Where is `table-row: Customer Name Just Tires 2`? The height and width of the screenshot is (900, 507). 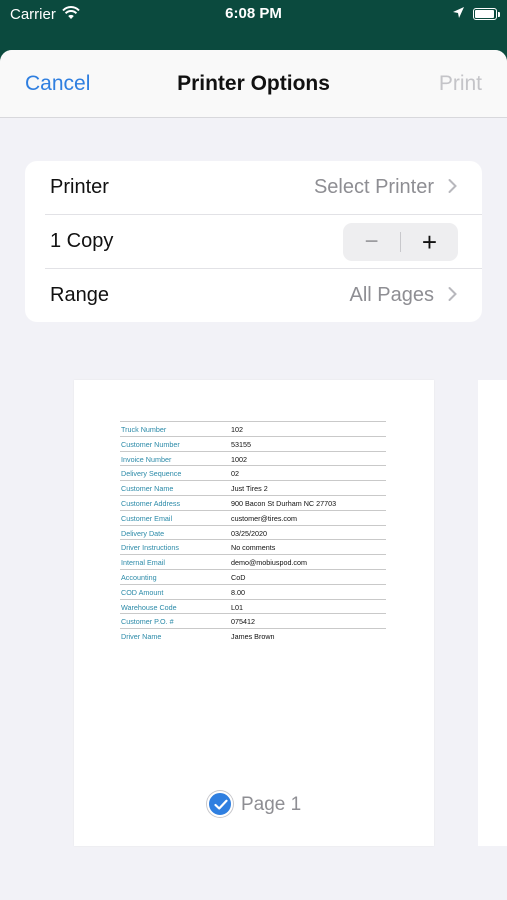 table-row: Customer Name Just Tires 2 is located at coordinates (253, 488).